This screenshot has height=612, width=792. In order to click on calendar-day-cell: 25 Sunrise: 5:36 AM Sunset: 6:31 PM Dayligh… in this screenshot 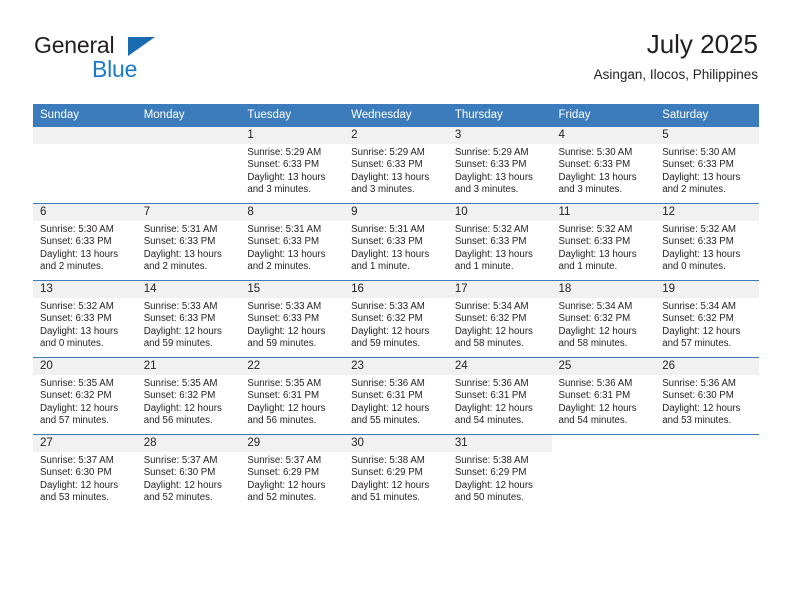, I will do `click(603, 396)`.